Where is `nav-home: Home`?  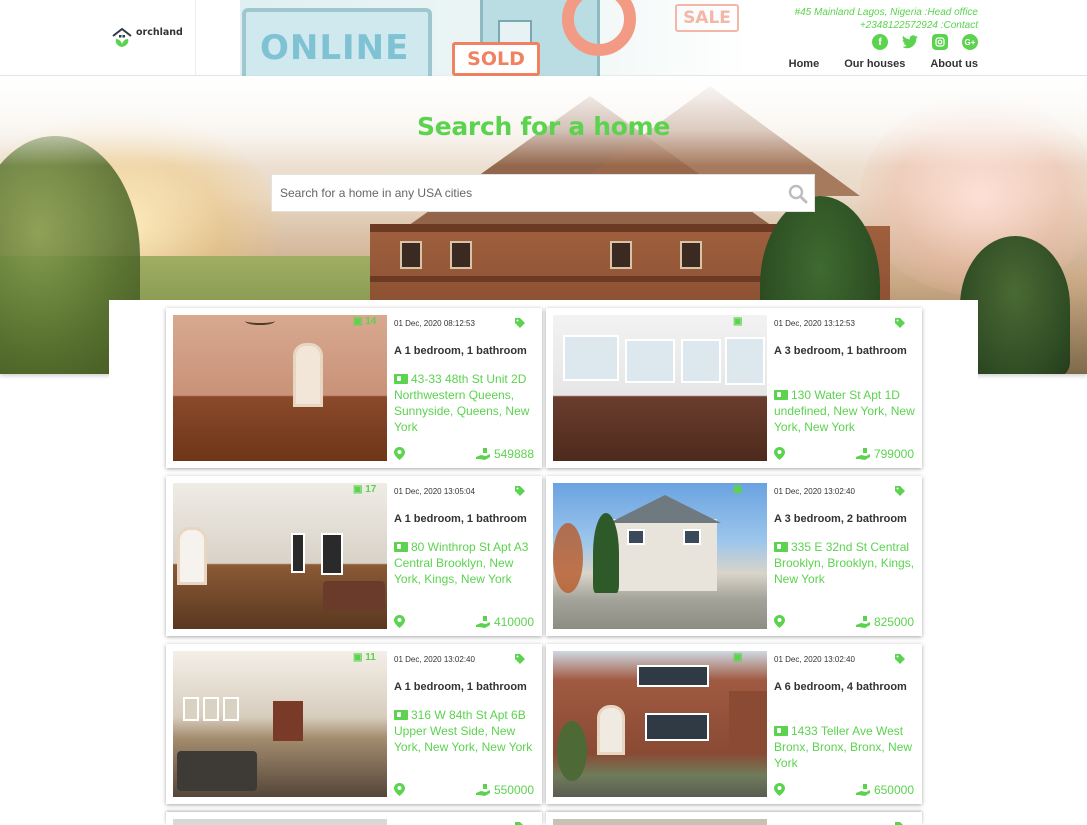
nav-home: Home is located at coordinates (804, 64).